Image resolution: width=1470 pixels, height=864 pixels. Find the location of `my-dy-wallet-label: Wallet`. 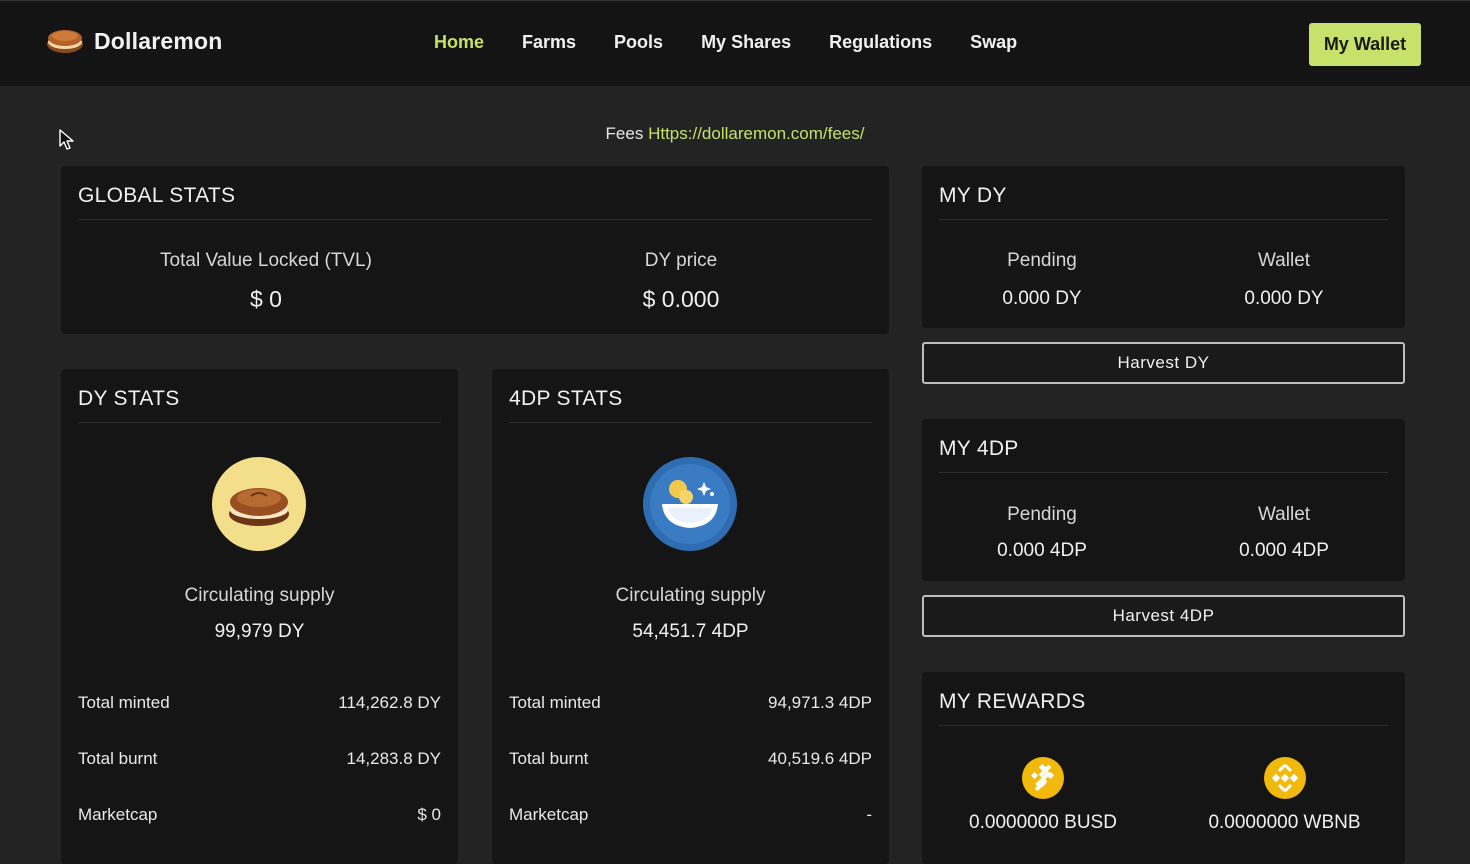

my-dy-wallet-label: Wallet is located at coordinates (1284, 260).